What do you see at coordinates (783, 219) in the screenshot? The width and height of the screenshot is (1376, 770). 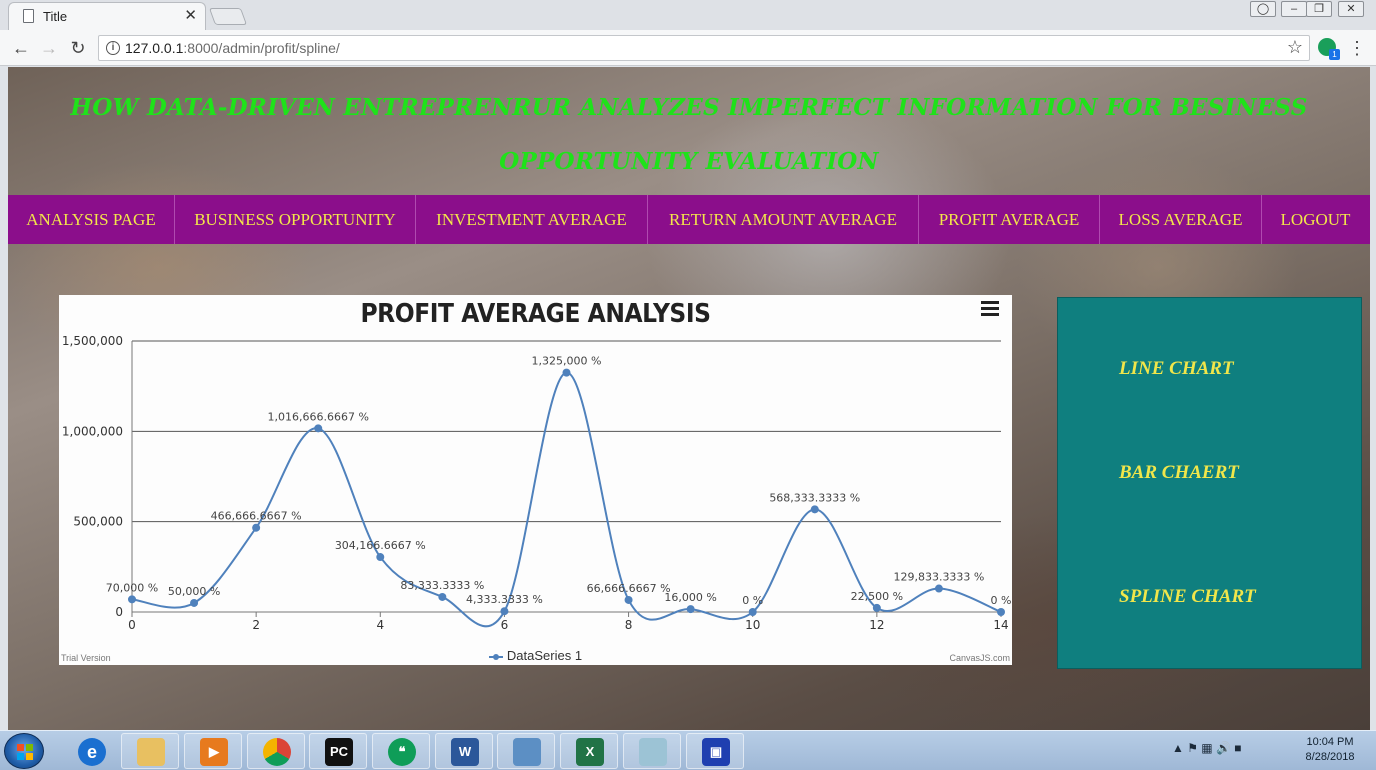 I see `nav-return-amount-average: RETURN AMOUNT AVERAGE` at bounding box center [783, 219].